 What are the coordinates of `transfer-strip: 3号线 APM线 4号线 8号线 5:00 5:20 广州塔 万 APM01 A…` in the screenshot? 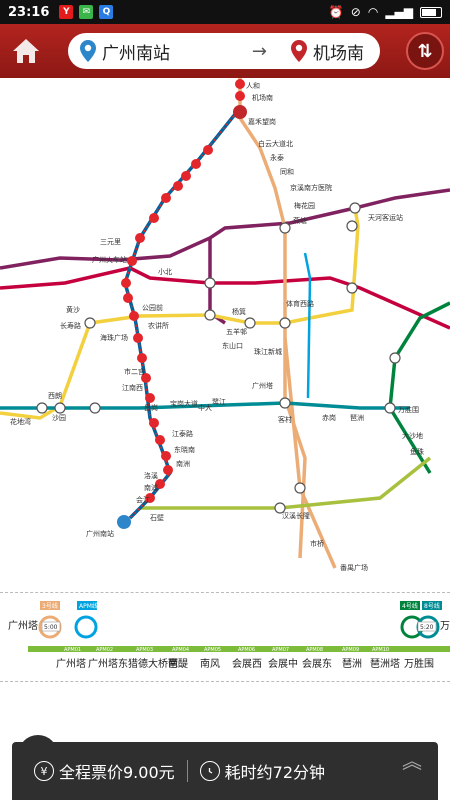 It's located at (225, 637).